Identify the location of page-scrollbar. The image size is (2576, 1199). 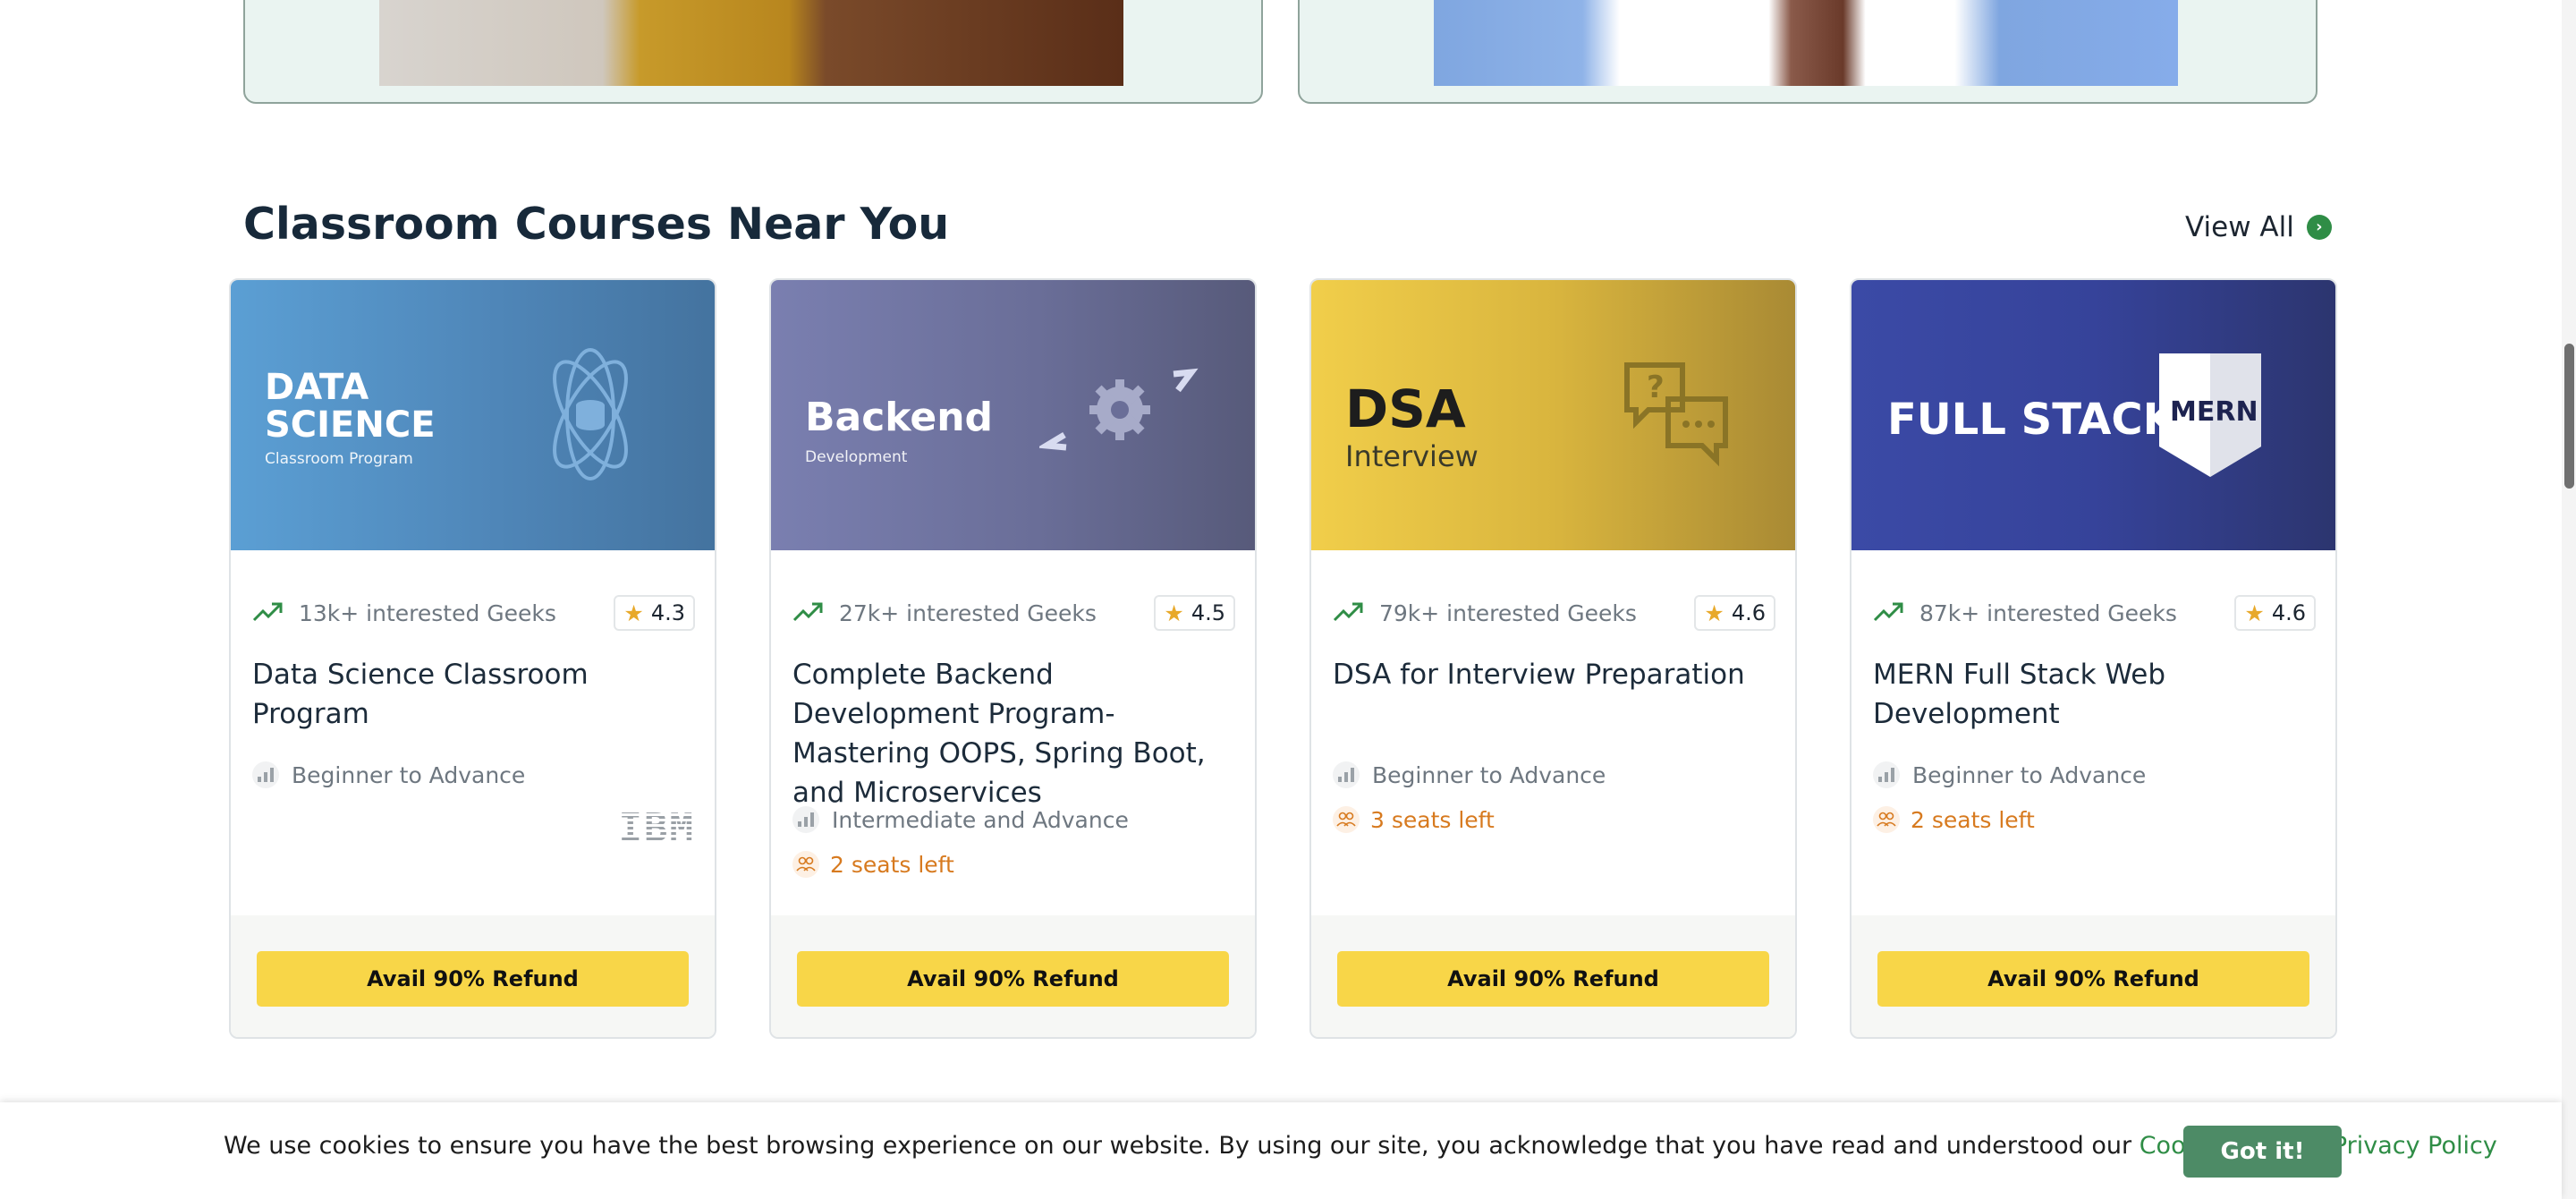
(2569, 599).